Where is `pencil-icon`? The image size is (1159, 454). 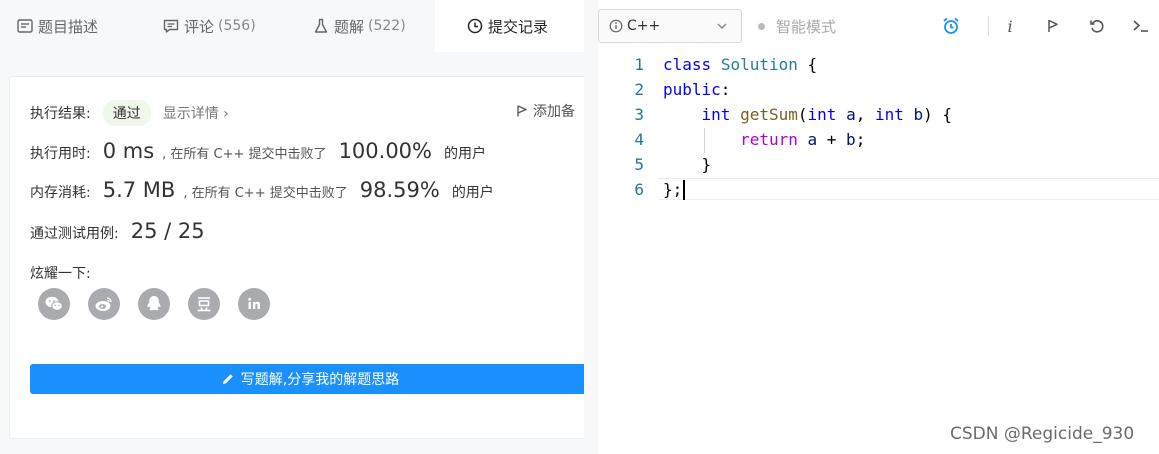
pencil-icon is located at coordinates (227, 379).